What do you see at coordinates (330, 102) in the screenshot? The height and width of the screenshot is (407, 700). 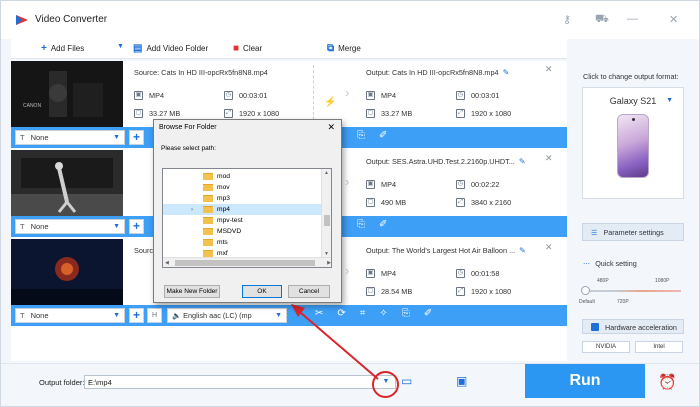 I see `bolt-icon: ⚡` at bounding box center [330, 102].